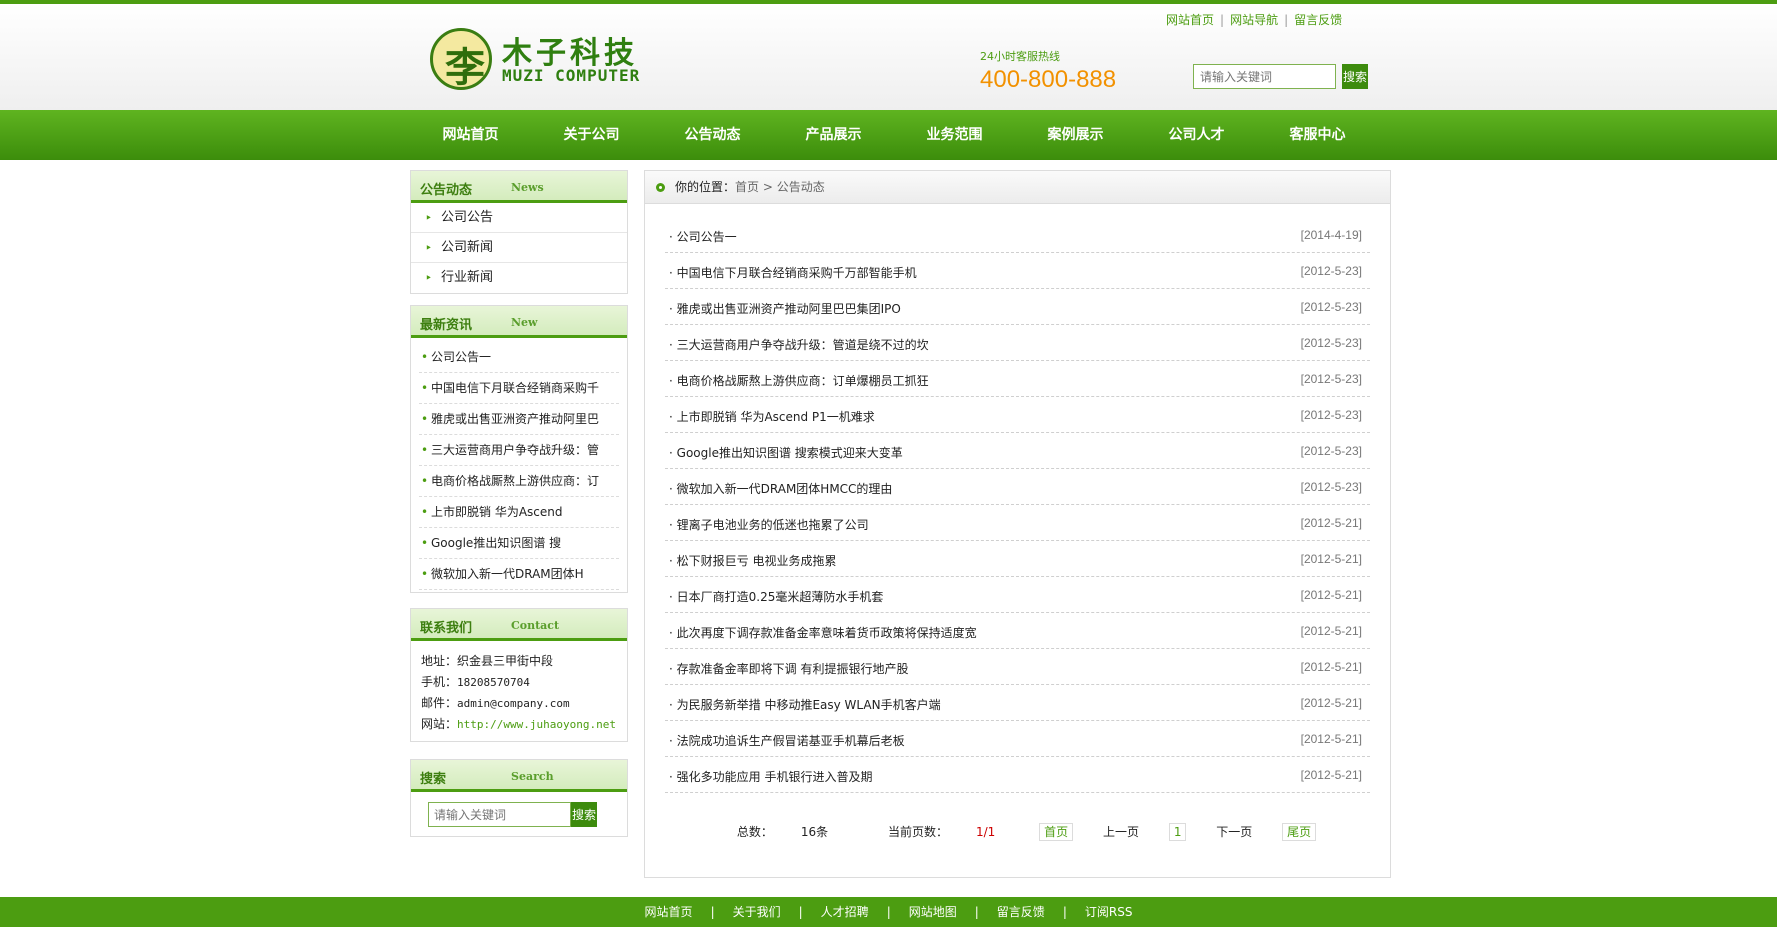 The height and width of the screenshot is (927, 1777). I want to click on top-search-button: 搜索, so click(1355, 76).